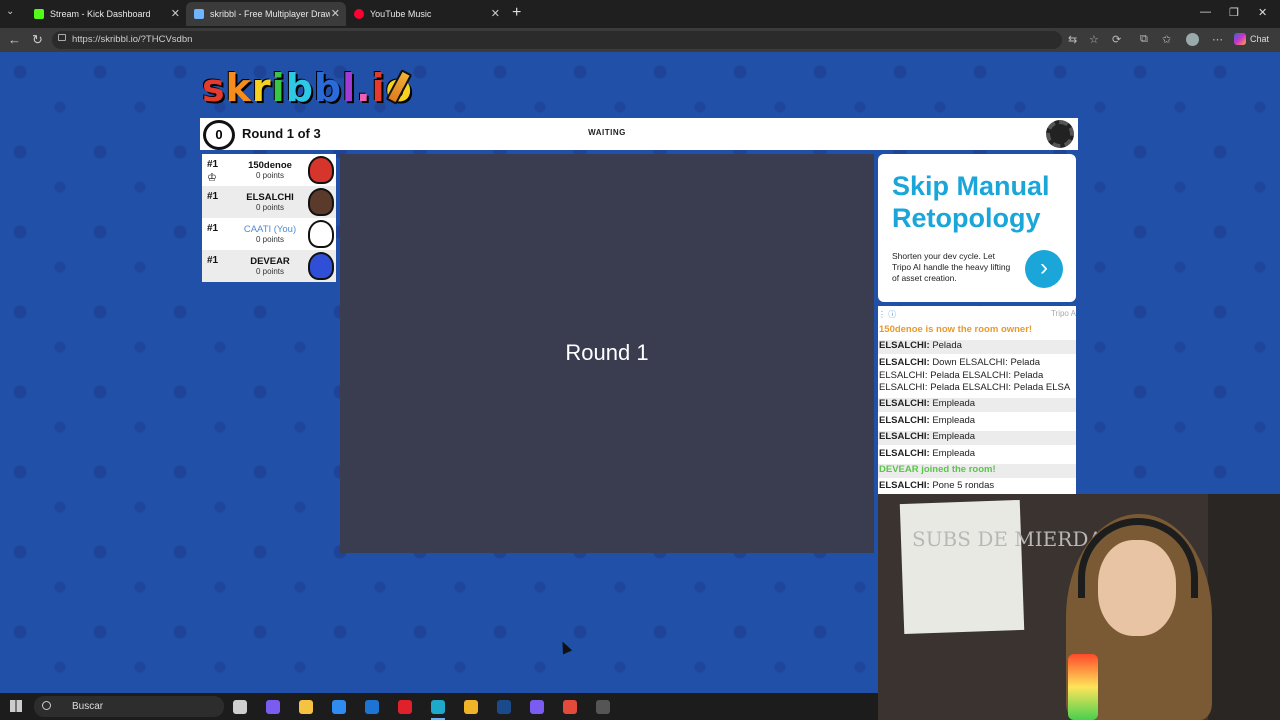 The height and width of the screenshot is (720, 1280). I want to click on minimize-icon: —, so click(1205, 12).